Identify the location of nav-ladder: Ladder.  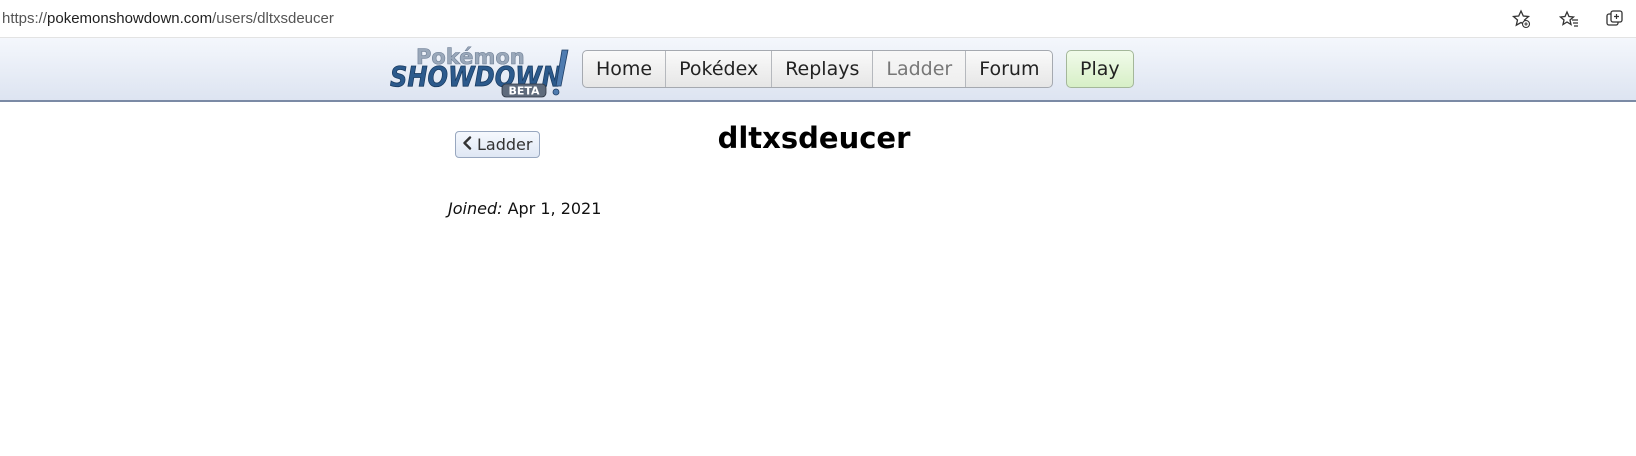
(919, 69).